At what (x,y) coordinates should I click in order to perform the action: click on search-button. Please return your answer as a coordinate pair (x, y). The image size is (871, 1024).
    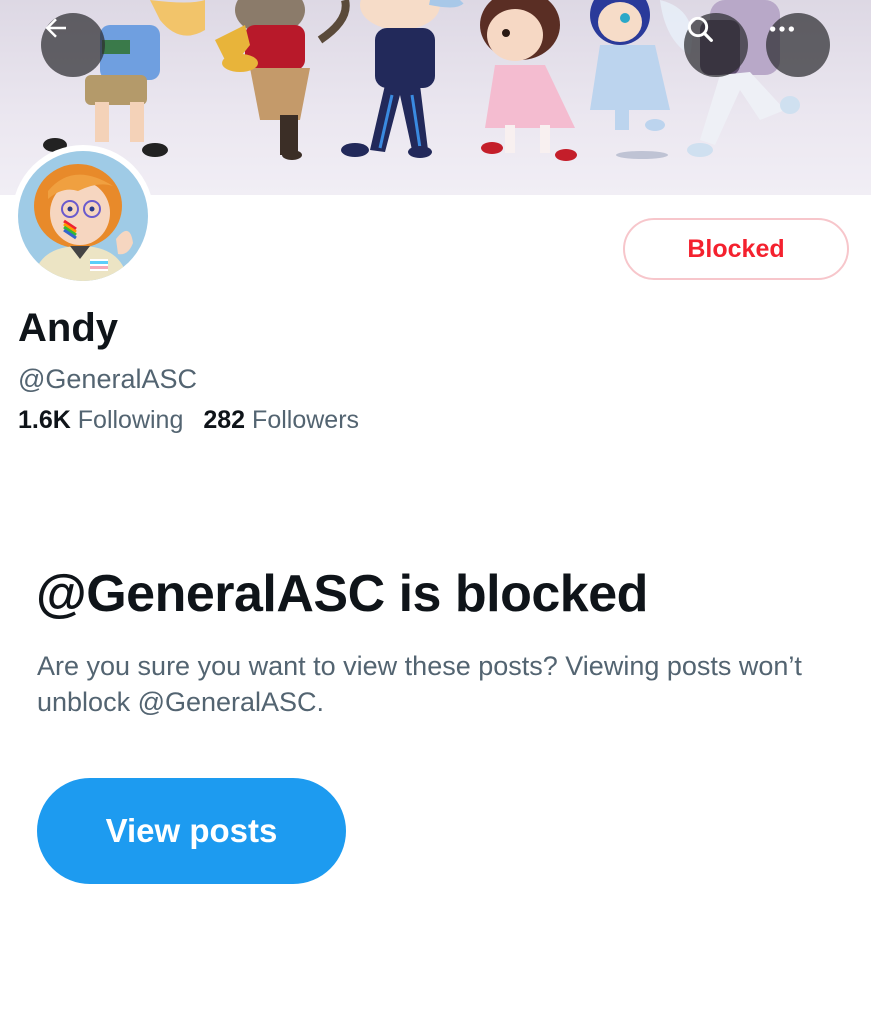
    Looking at the image, I should click on (716, 45).